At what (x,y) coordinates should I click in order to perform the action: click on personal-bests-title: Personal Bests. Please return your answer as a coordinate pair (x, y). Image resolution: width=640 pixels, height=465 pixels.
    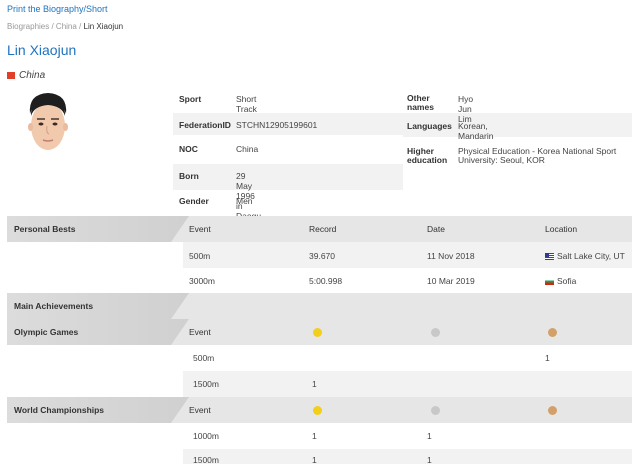
    Looking at the image, I should click on (98, 229).